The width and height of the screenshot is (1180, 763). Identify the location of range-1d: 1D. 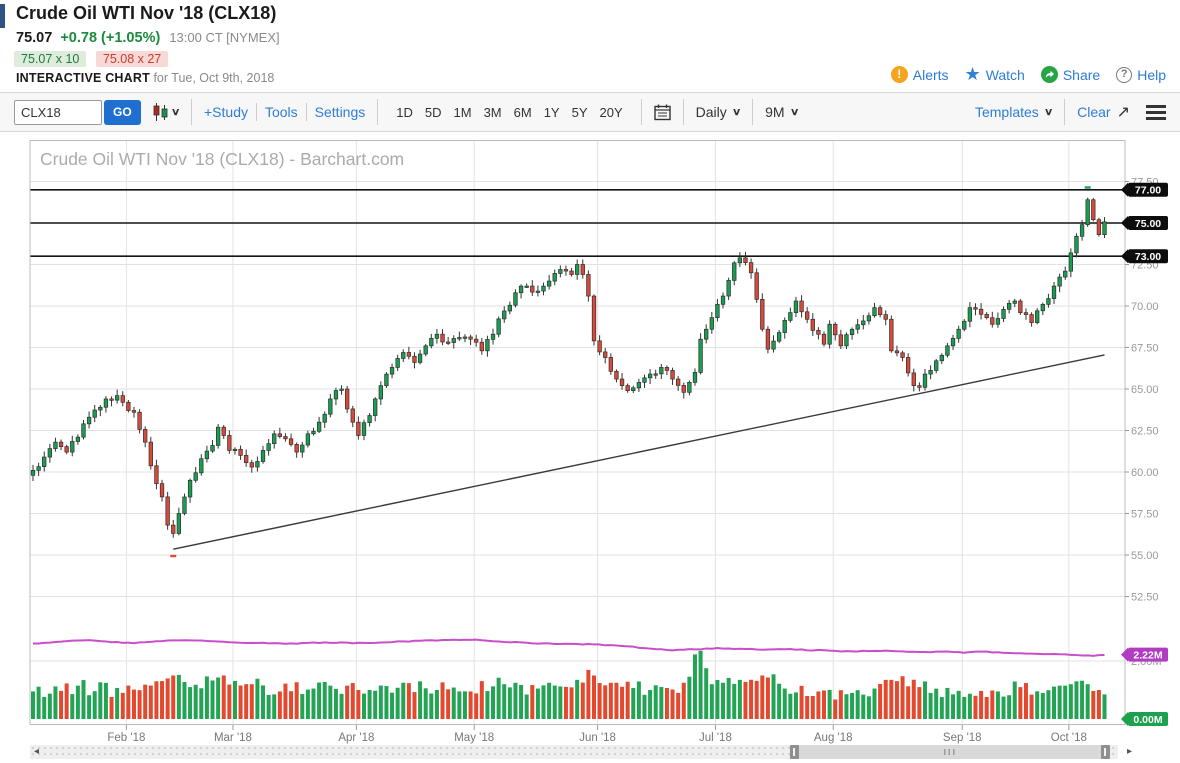
(404, 112).